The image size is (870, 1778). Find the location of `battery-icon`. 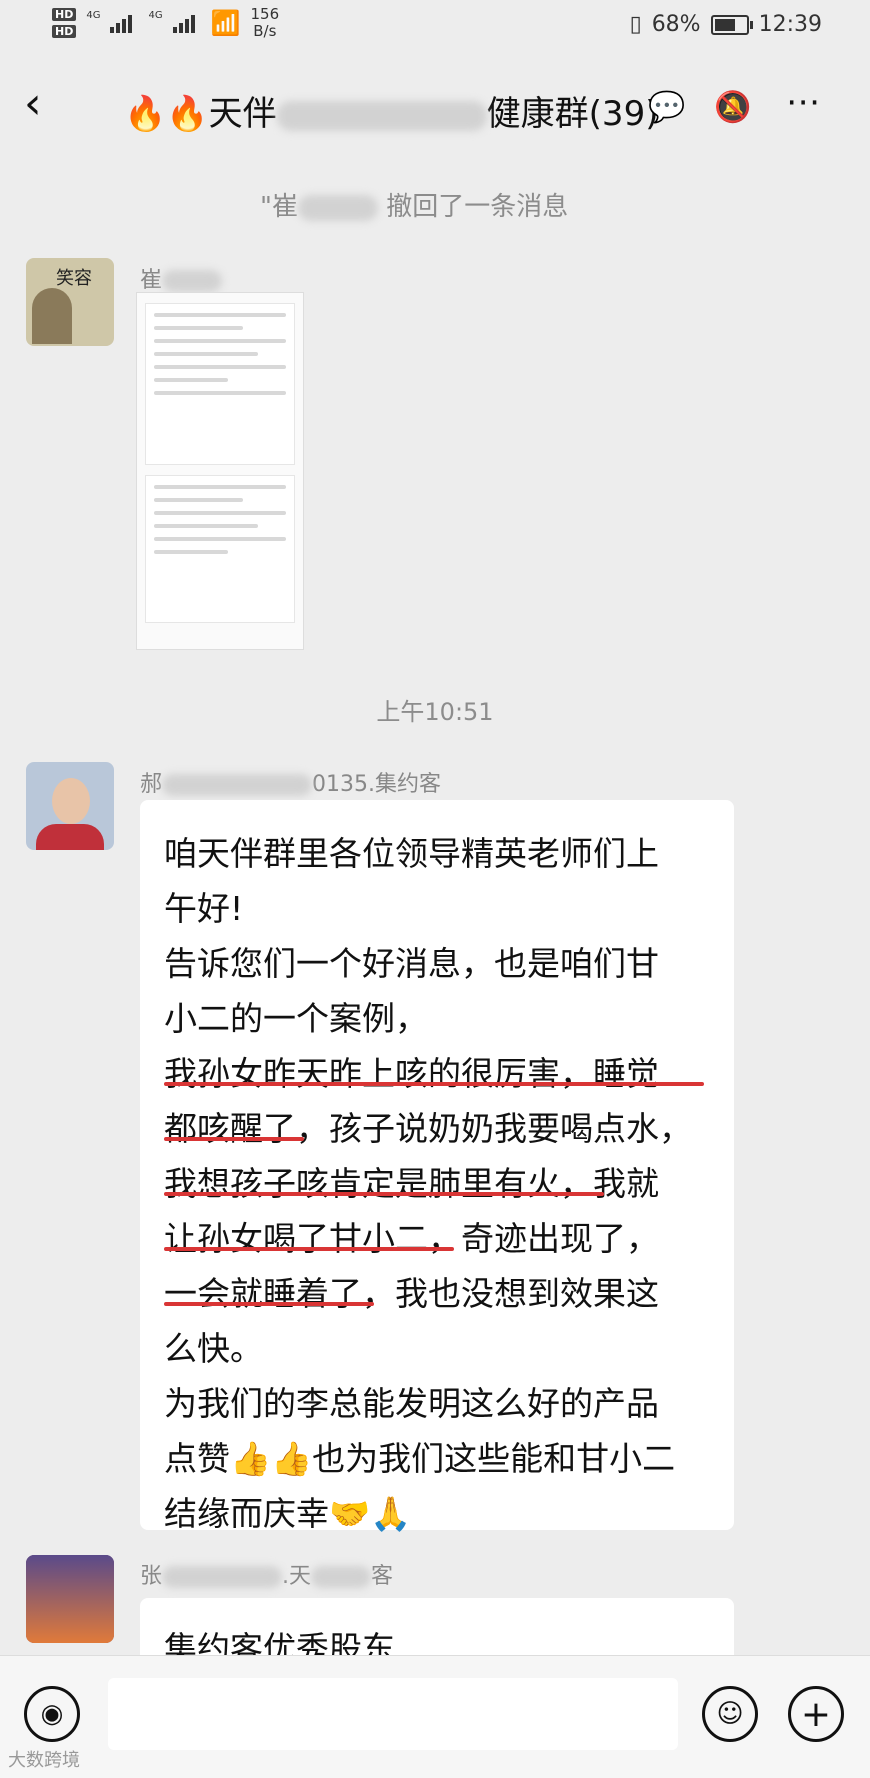

battery-icon is located at coordinates (731, 24).